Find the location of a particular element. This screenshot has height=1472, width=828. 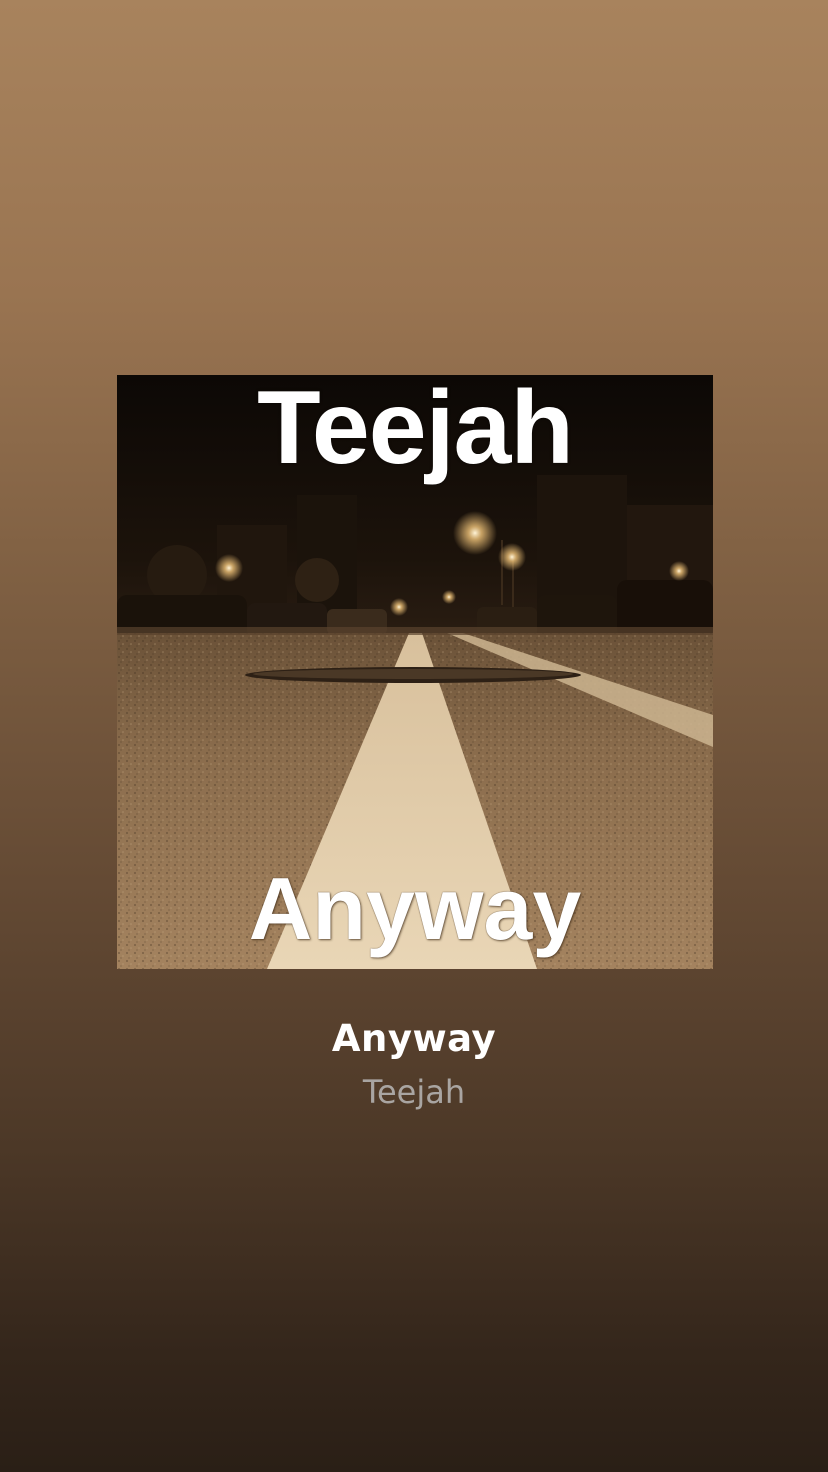

track-info: Anyway Teejah is located at coordinates (414, 1065).